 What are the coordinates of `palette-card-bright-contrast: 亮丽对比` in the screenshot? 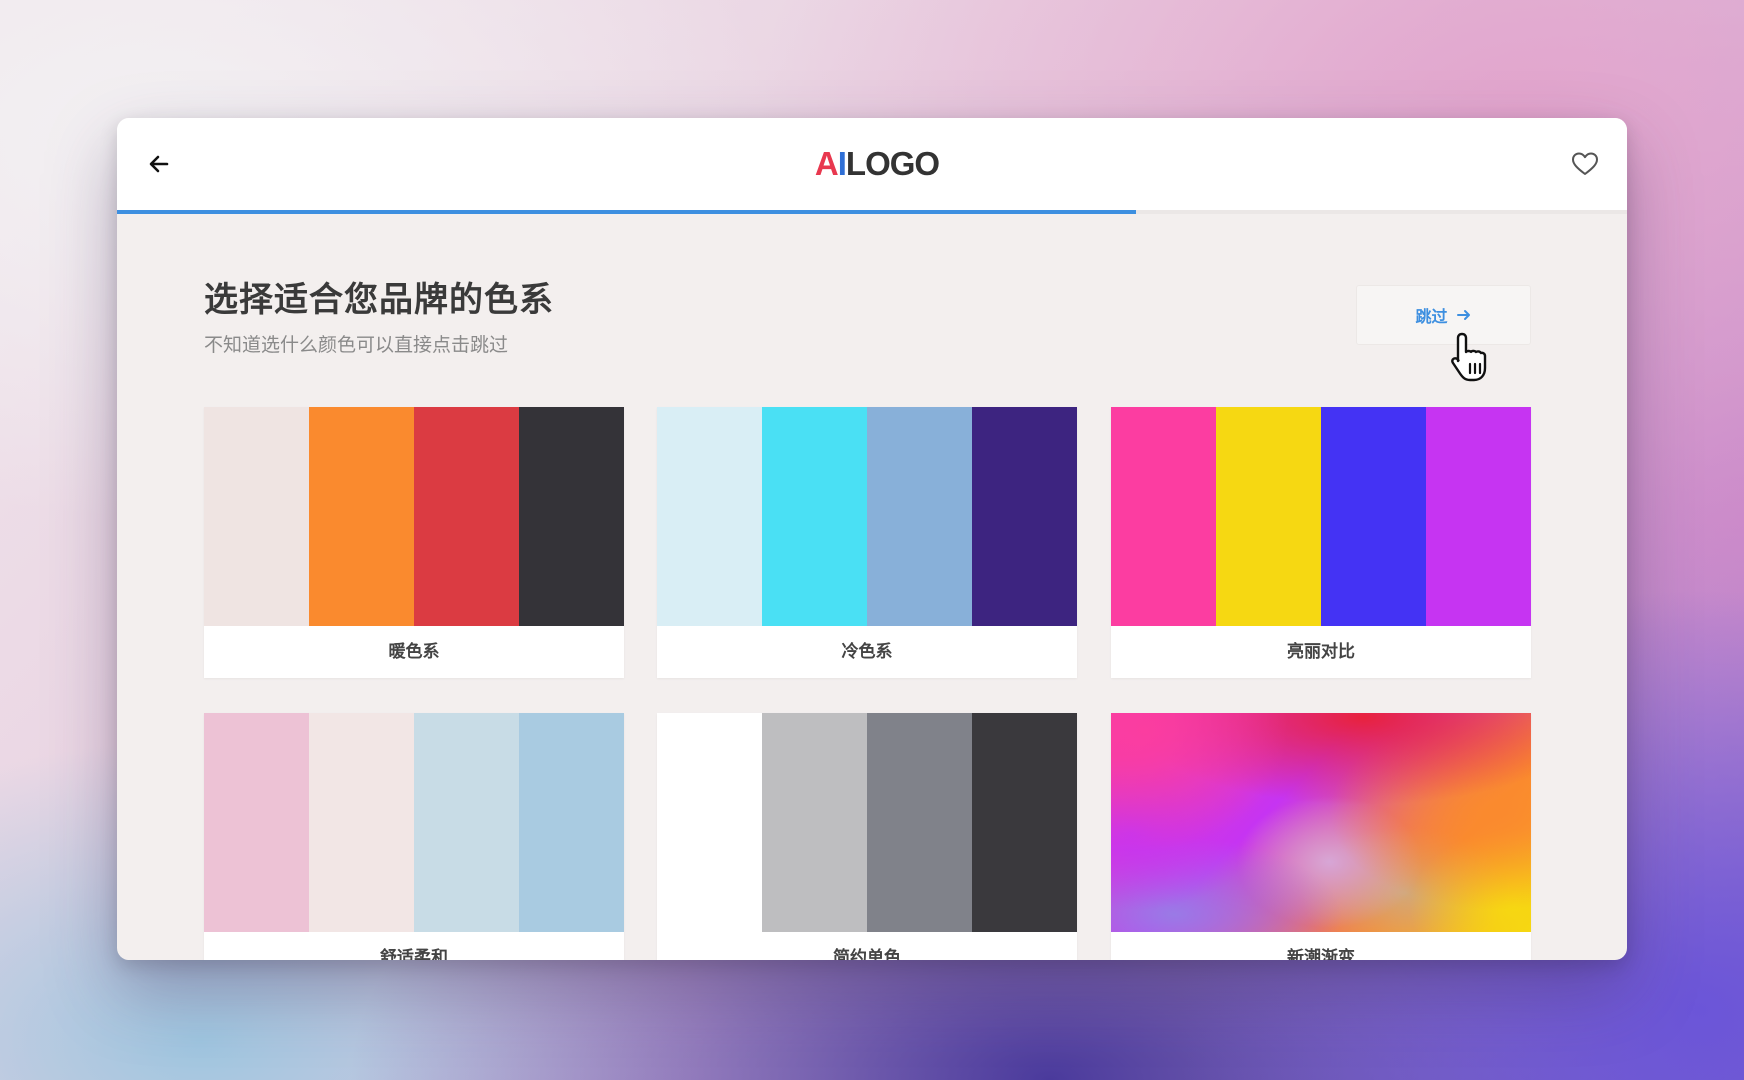 It's located at (1321, 542).